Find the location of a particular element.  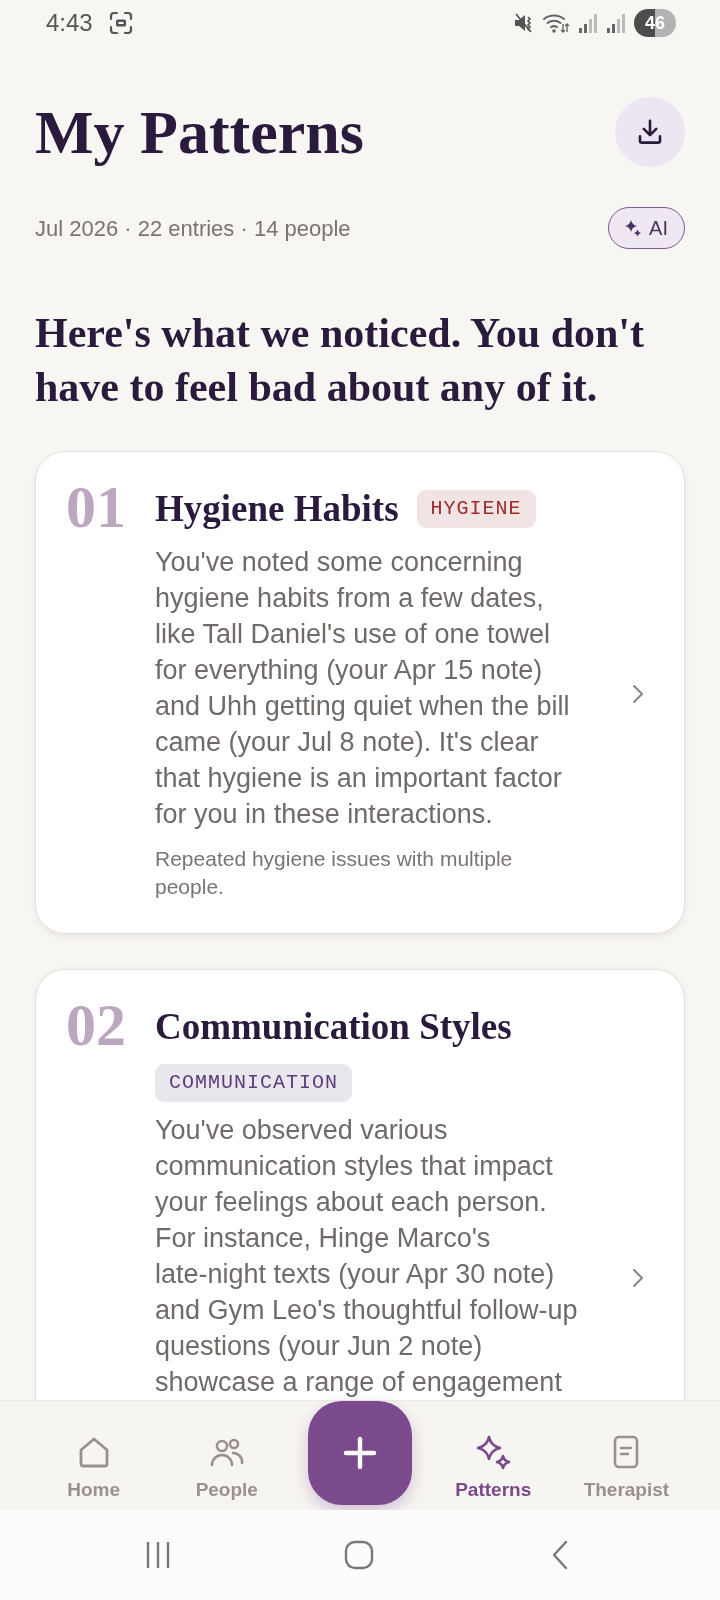

summary-text: Jul 2026 · 22 entries · 14 people is located at coordinates (193, 228).